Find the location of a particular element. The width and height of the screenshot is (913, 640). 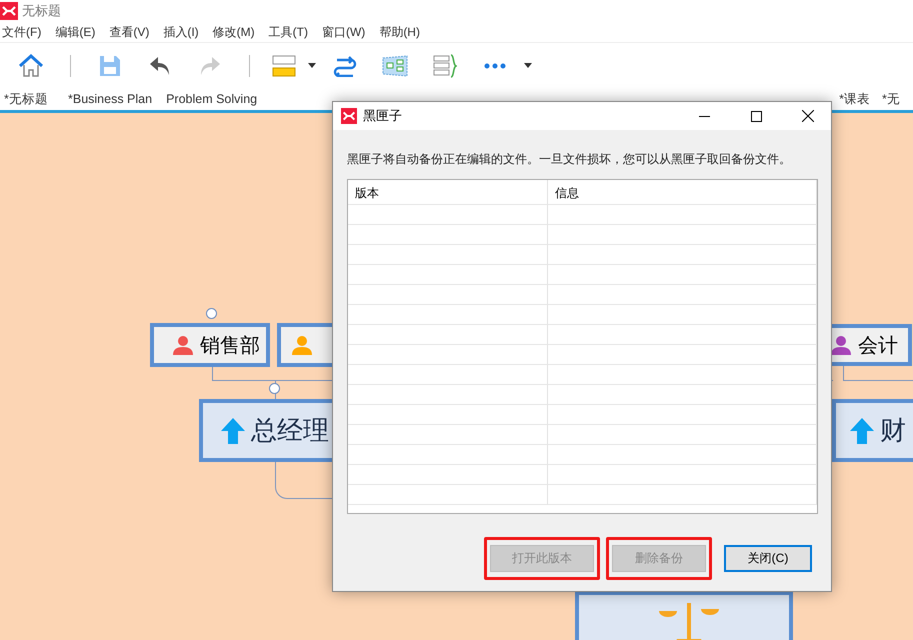

expand-icon is located at coordinates (211, 313).